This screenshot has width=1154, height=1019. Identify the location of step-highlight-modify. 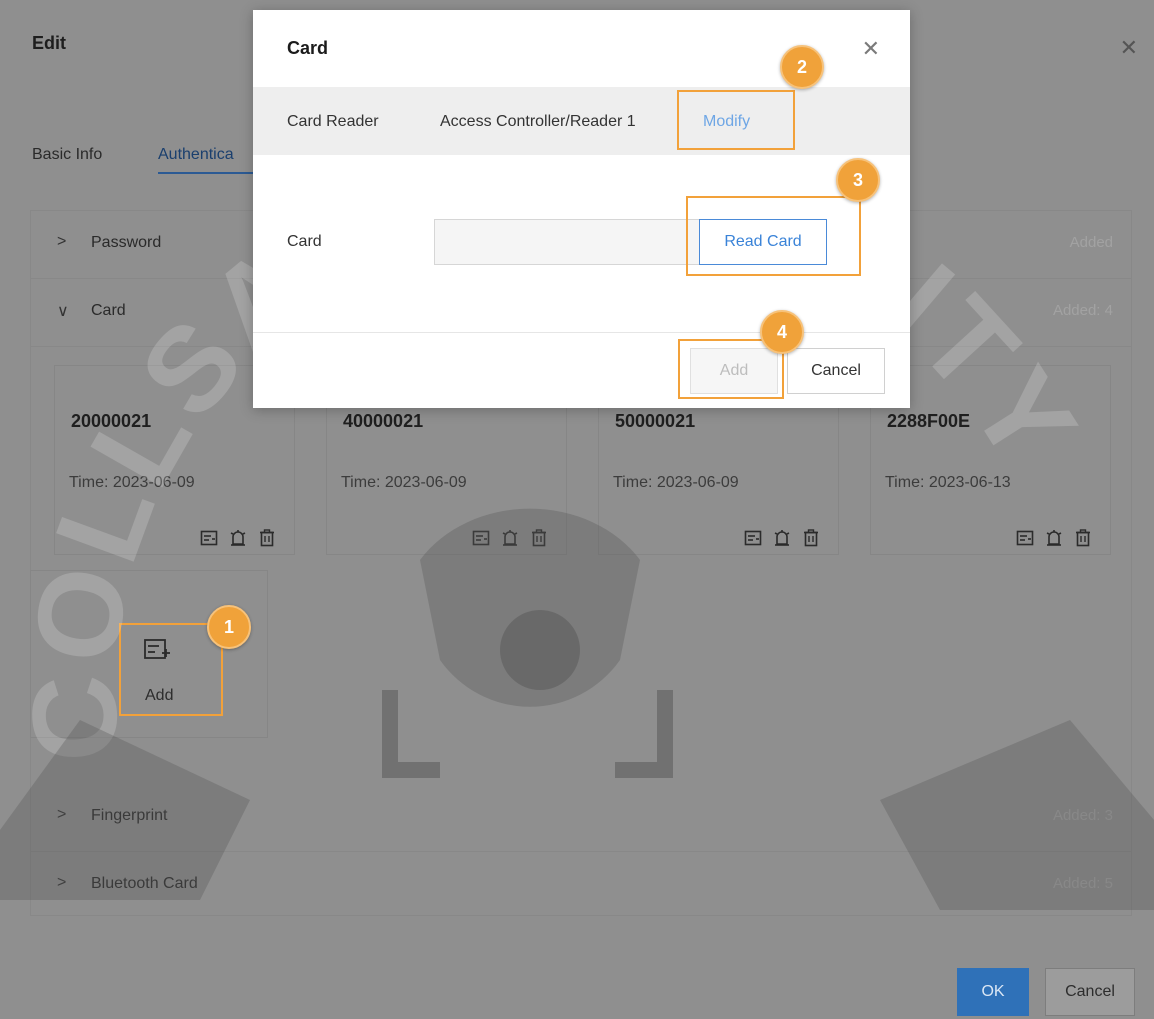
(736, 120).